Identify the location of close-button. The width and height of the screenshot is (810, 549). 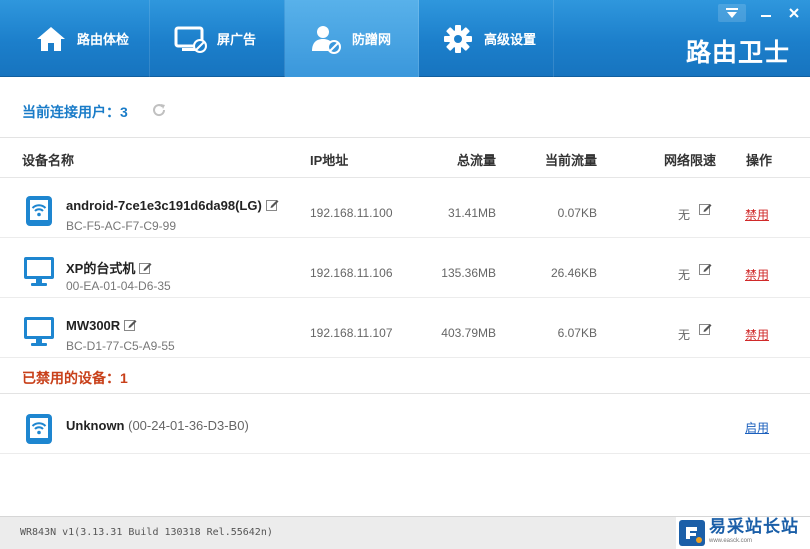
(794, 13).